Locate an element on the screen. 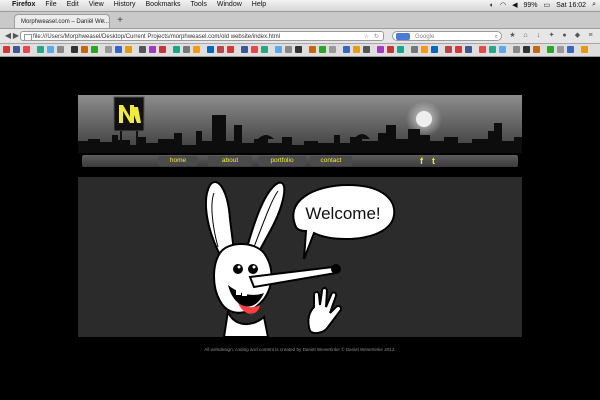  wifi-icon: ◠ is located at coordinates (503, 5).